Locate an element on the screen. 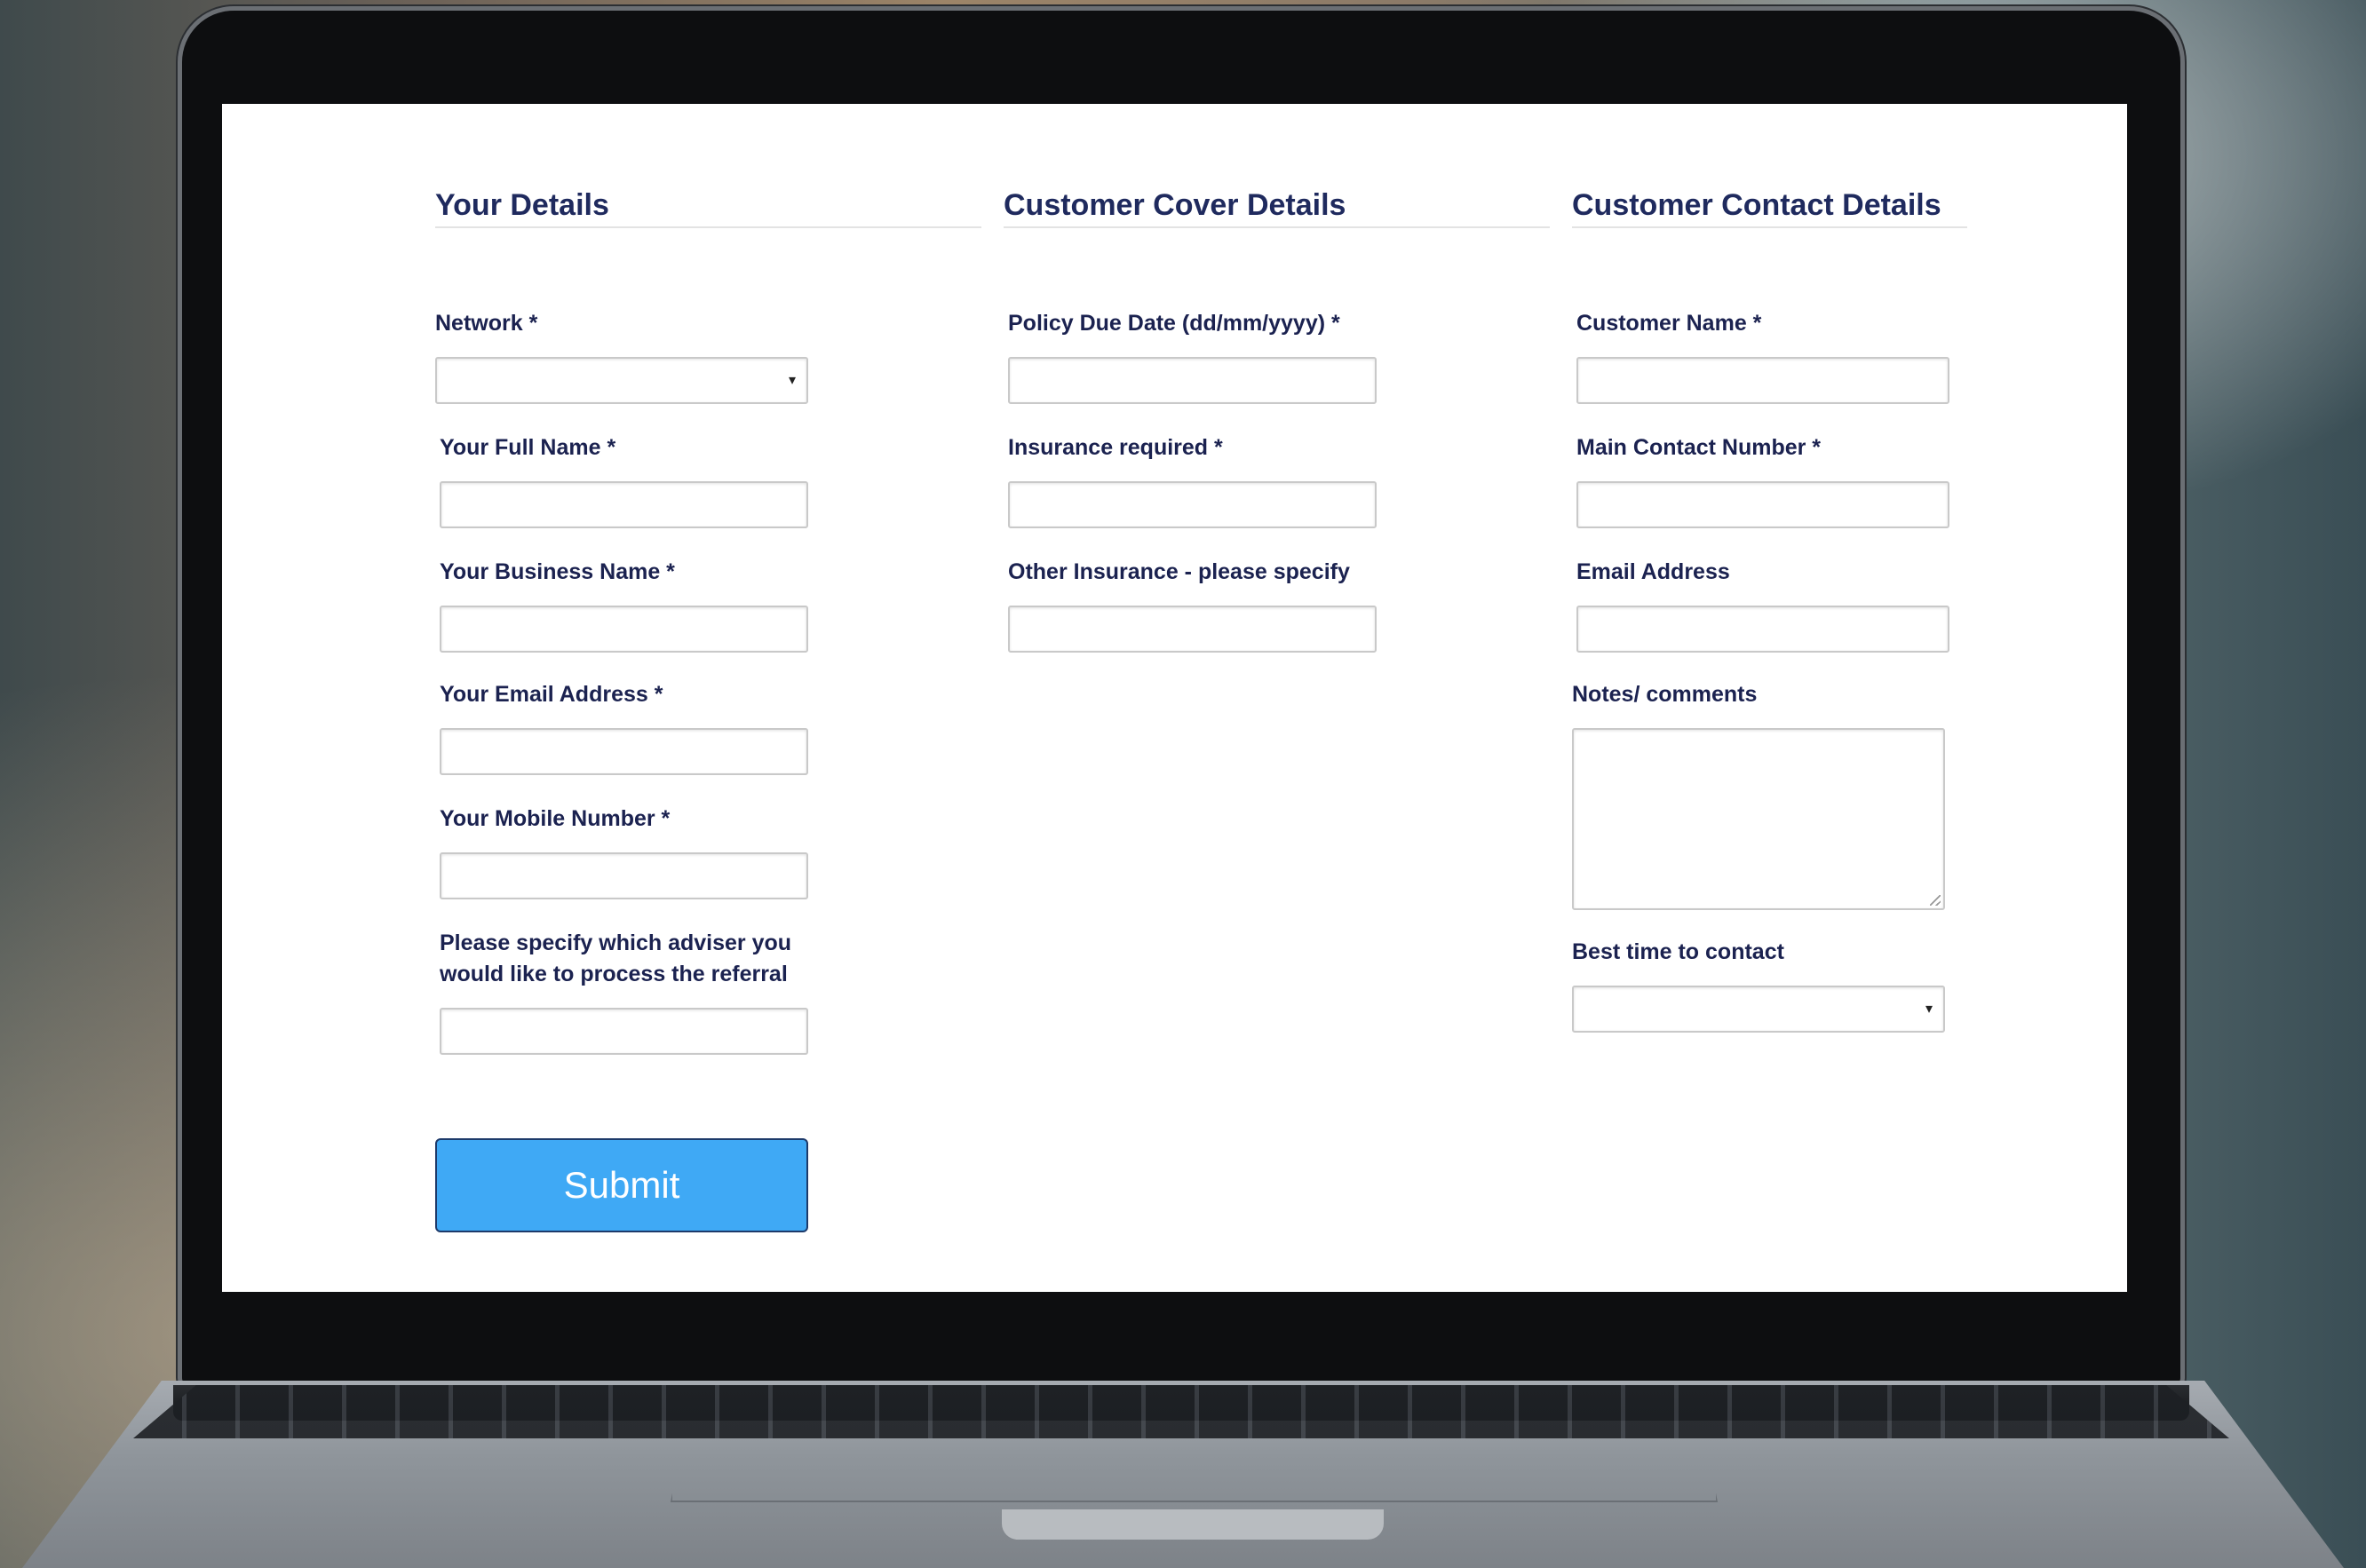 This screenshot has height=1568, width=2366. best-time-label: Best time to contact is located at coordinates (1678, 951).